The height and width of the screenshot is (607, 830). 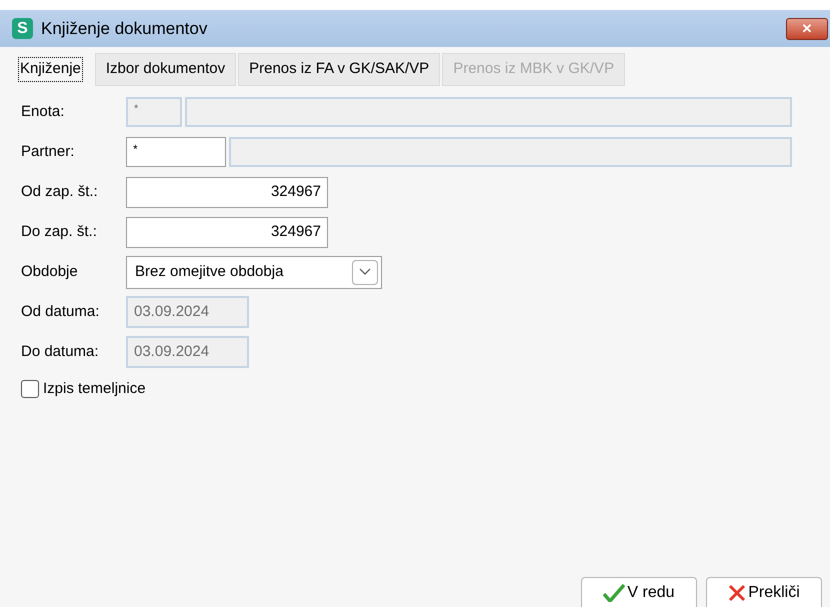 I want to click on tab: Izbor dokumentov, so click(x=165, y=69).